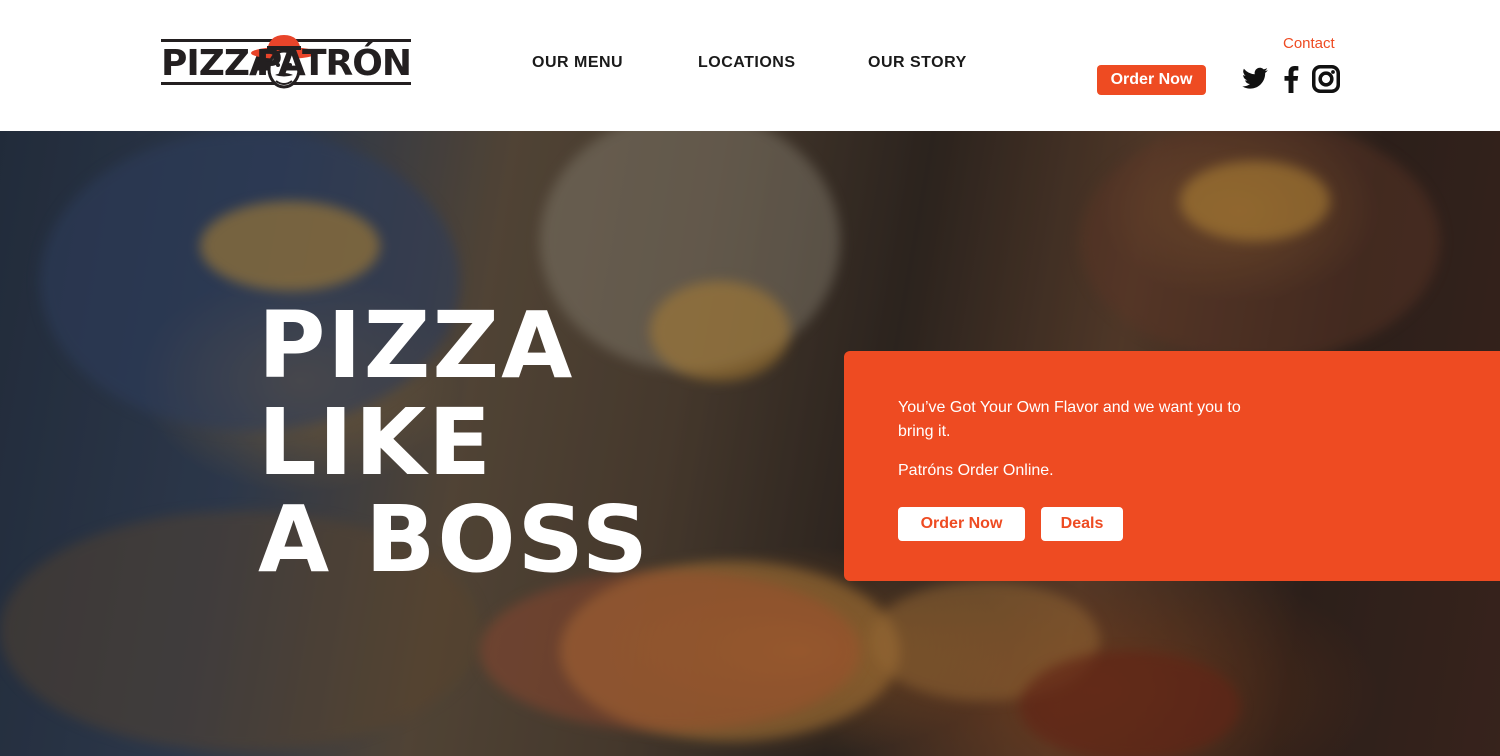 The height and width of the screenshot is (756, 1500). What do you see at coordinates (1082, 524) in the screenshot?
I see `promo-deals-button: Deals` at bounding box center [1082, 524].